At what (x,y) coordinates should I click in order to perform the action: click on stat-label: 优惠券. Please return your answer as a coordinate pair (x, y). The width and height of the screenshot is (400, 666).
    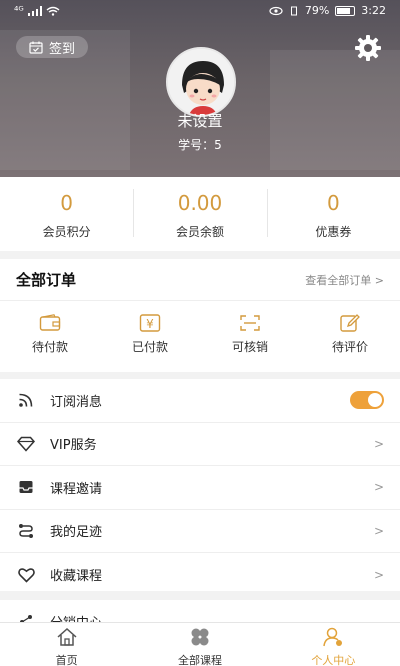
    Looking at the image, I should click on (333, 232).